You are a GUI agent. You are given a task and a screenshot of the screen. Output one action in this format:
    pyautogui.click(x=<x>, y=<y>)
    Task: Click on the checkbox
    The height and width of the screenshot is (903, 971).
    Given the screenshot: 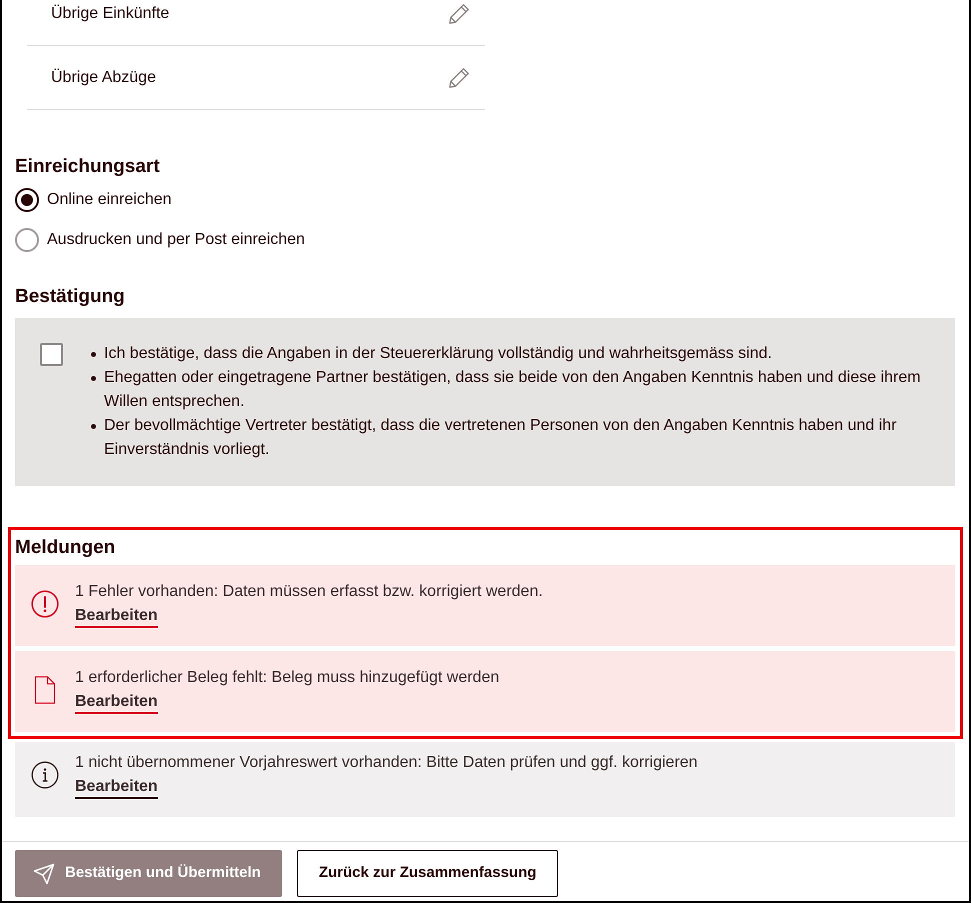 What is the action you would take?
    pyautogui.click(x=51, y=354)
    